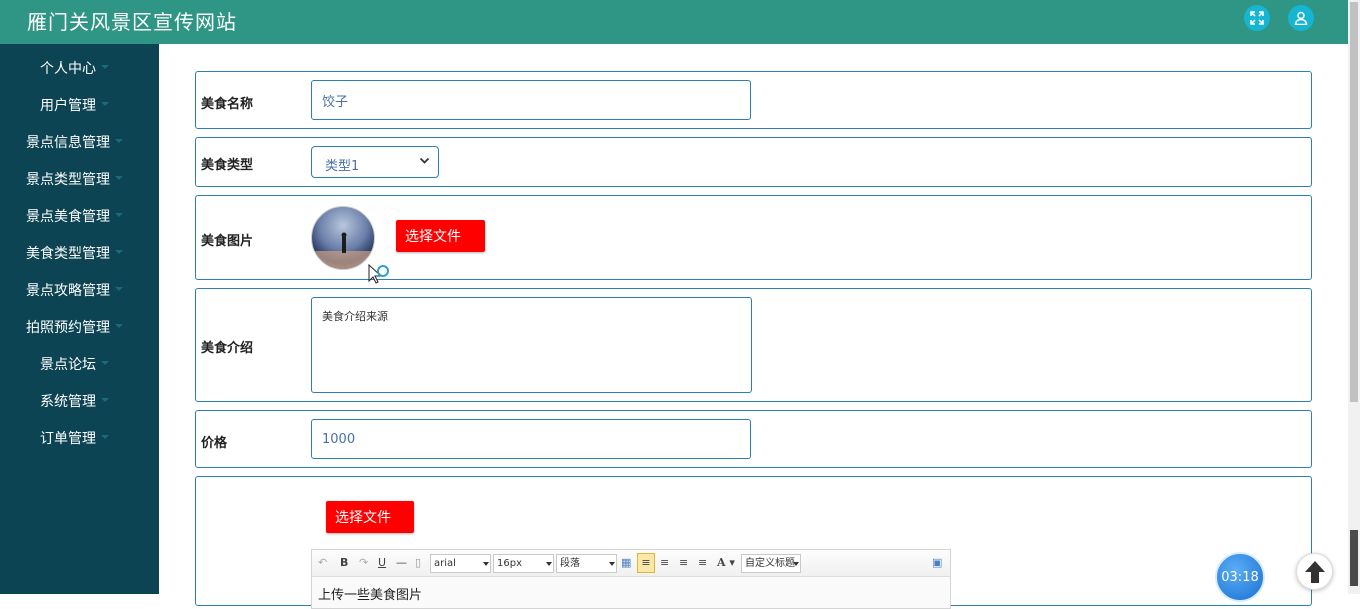 The image size is (1360, 609). Describe the element at coordinates (445, 563) in the screenshot. I see `font-family-value: arial` at that location.